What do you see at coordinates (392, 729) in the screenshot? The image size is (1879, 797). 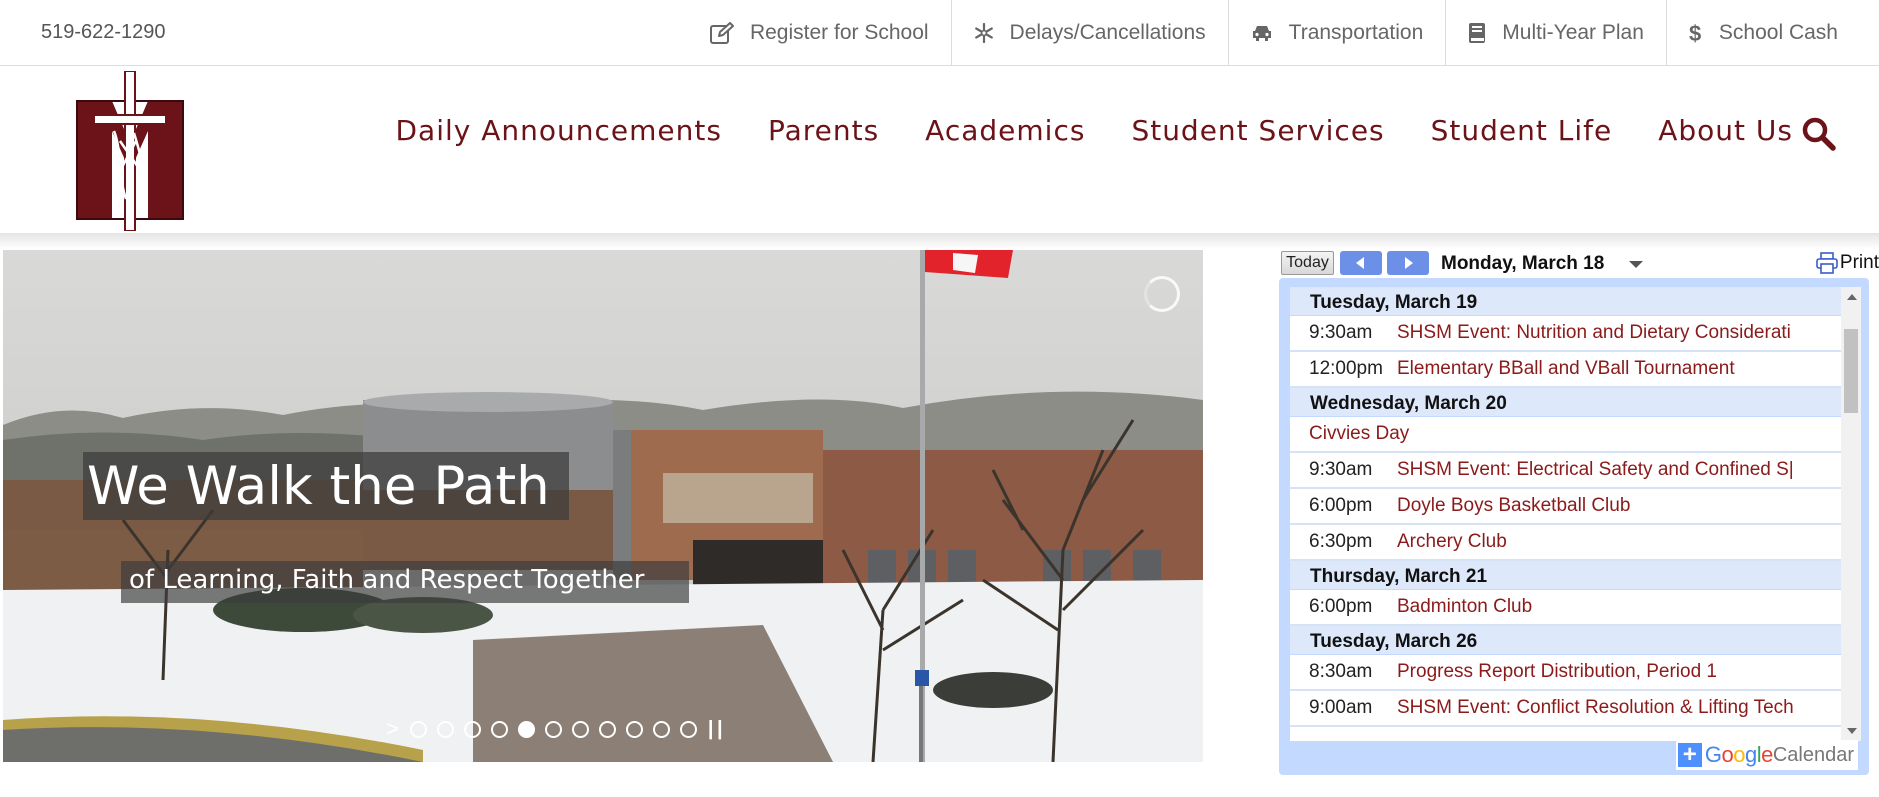 I see `slide-next-icon: >` at bounding box center [392, 729].